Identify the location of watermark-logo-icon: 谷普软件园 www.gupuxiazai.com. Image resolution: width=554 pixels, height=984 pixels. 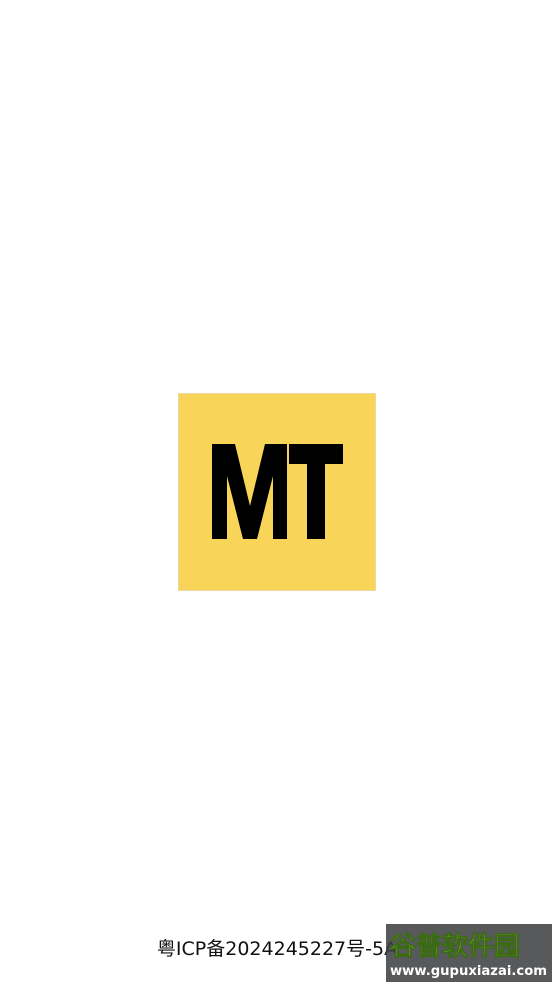
(468, 955).